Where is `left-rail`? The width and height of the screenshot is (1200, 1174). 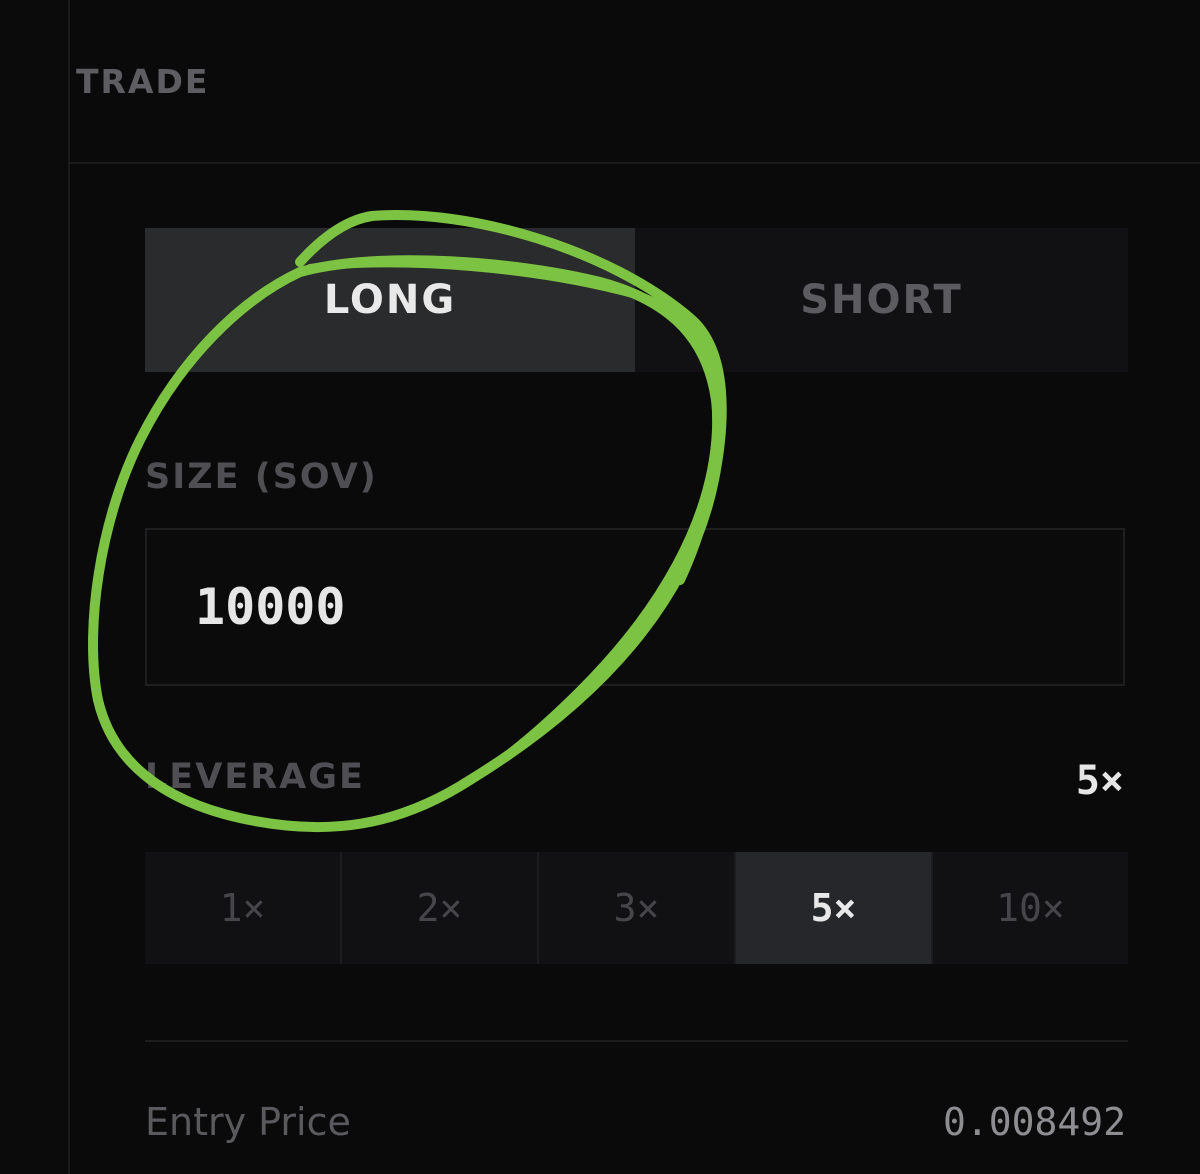
left-rail is located at coordinates (35, 587).